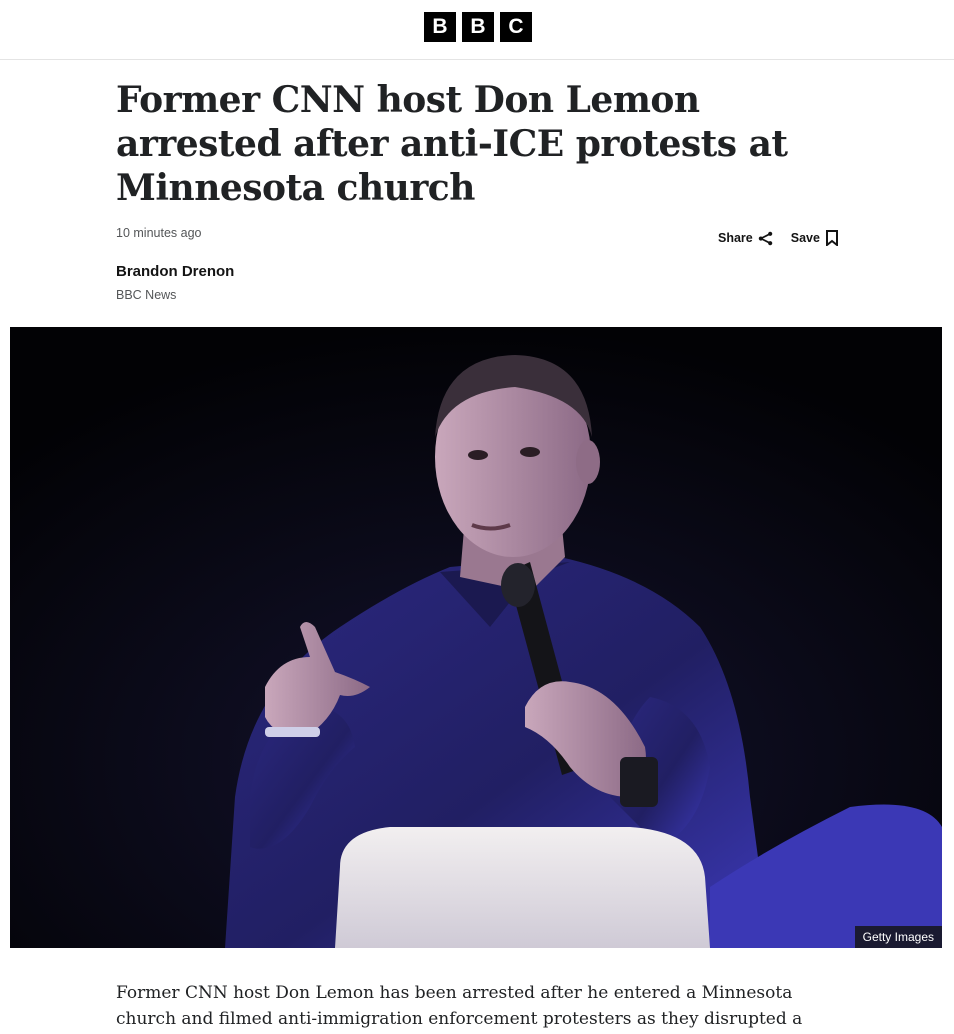  I want to click on author-organization: BBC News, so click(146, 295).